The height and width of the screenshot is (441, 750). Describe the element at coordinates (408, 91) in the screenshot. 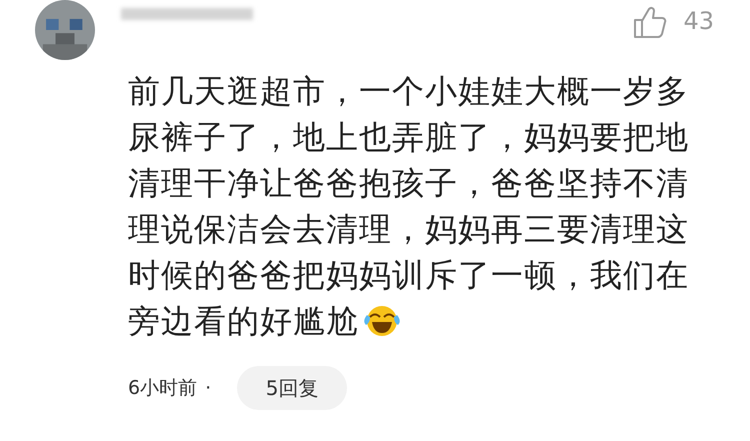

I see `comment-text-line: 前几天逛超市，一个小娃娃大概一岁多` at that location.